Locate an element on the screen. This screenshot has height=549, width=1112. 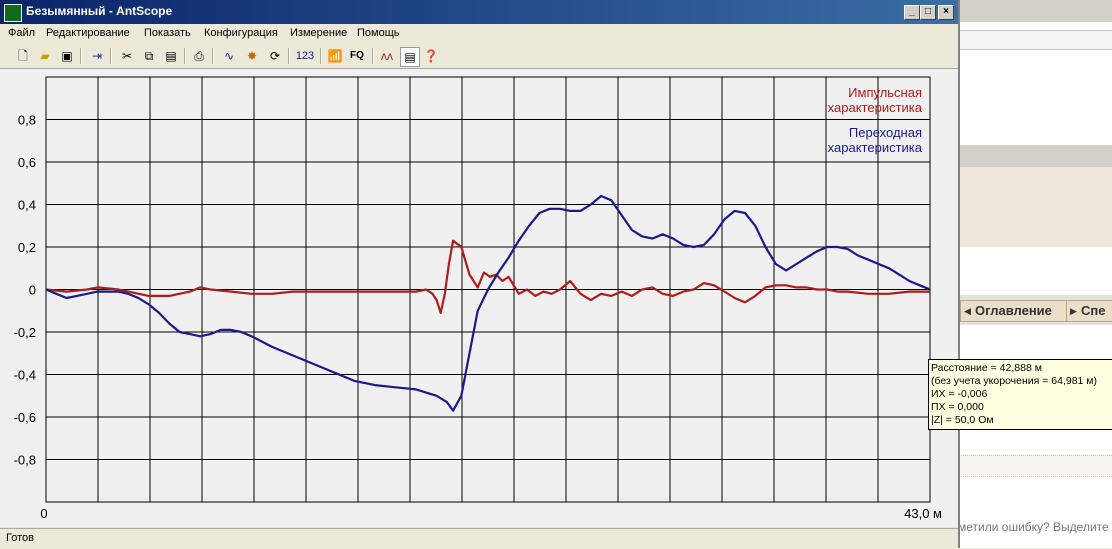
open-folder-icon: ▰ is located at coordinates (45, 56).